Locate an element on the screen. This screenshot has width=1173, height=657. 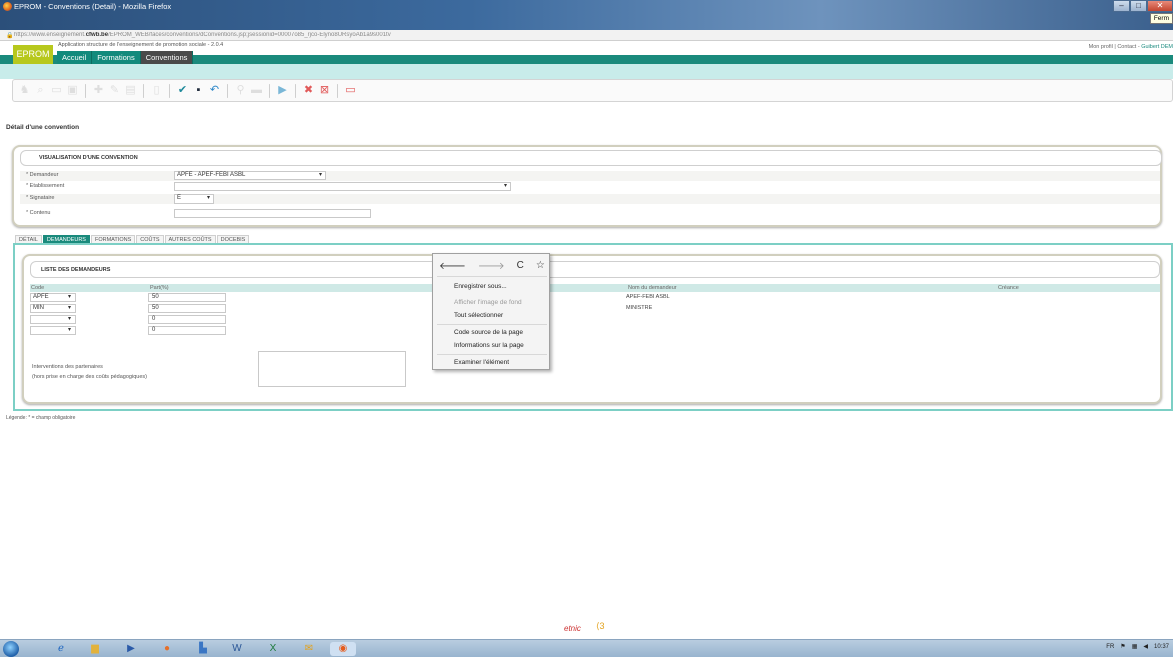
maximize-button: □ is located at coordinates (1138, 6).